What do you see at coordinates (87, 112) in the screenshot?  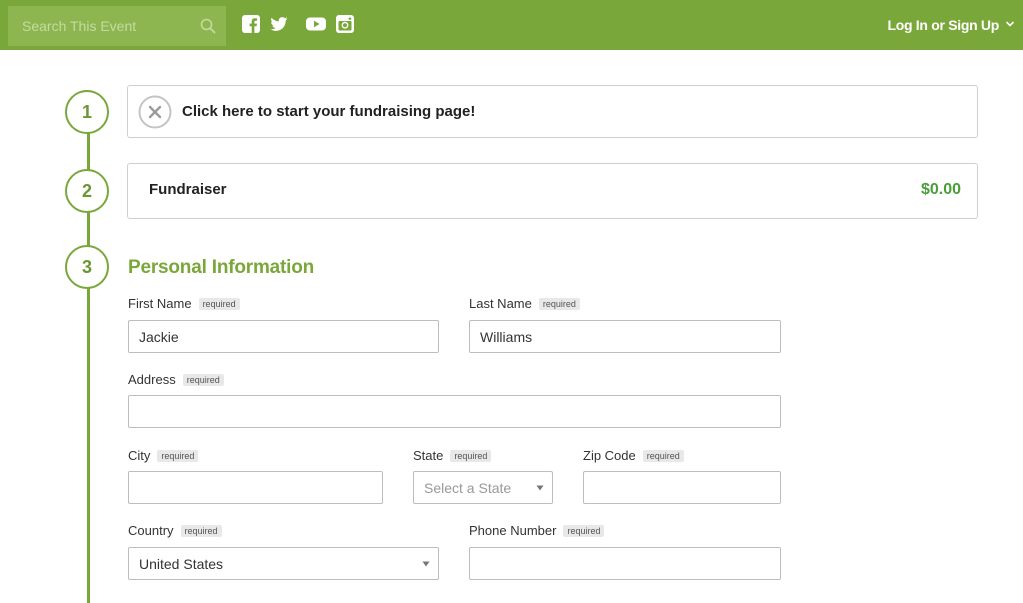 I see `step-1-circle: 1` at bounding box center [87, 112].